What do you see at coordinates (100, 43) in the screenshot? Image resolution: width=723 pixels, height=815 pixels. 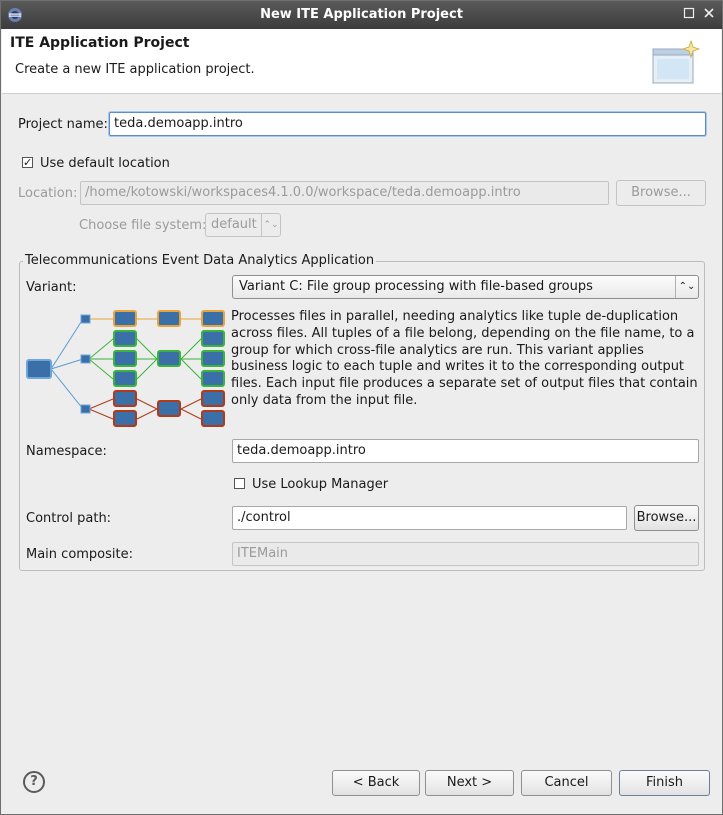 I see `banner-title: ITE Application Project` at bounding box center [100, 43].